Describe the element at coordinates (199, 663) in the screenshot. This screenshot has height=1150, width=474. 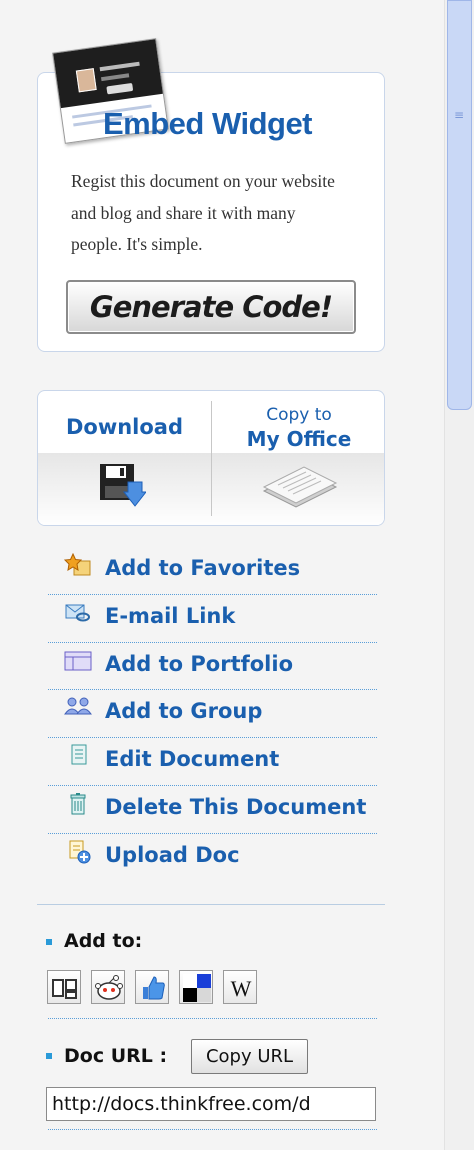
I see `action-label: Add to Portfolio` at that location.